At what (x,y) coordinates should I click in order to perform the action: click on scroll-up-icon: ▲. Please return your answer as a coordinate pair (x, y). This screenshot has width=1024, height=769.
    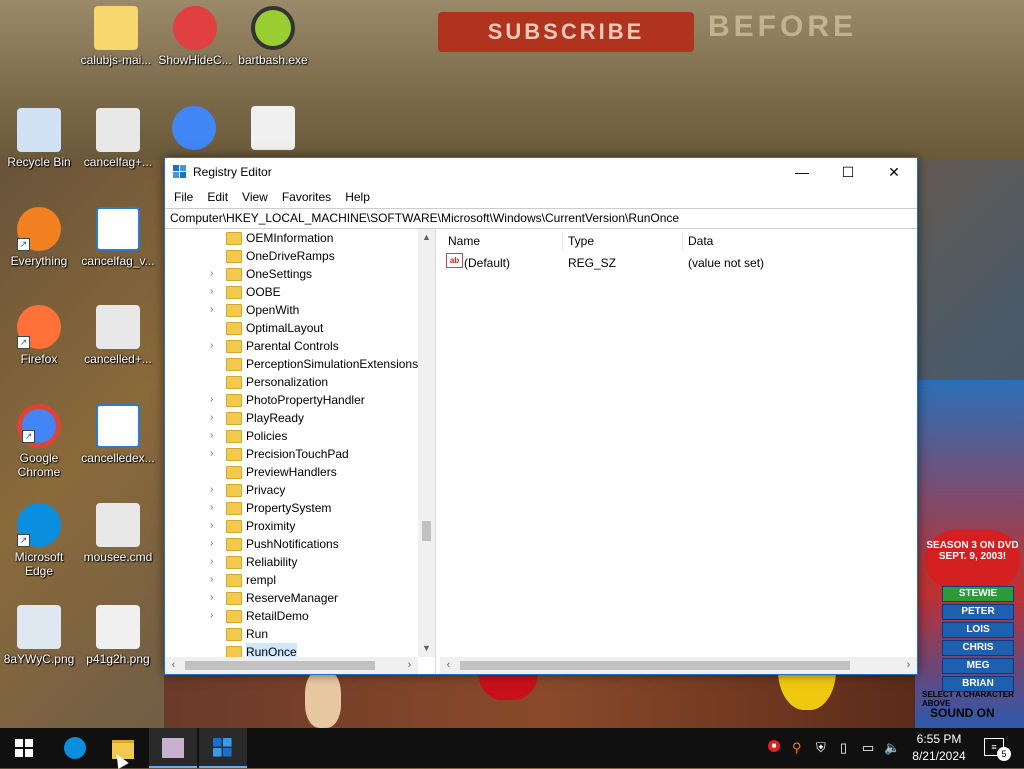
    Looking at the image, I should click on (426, 237).